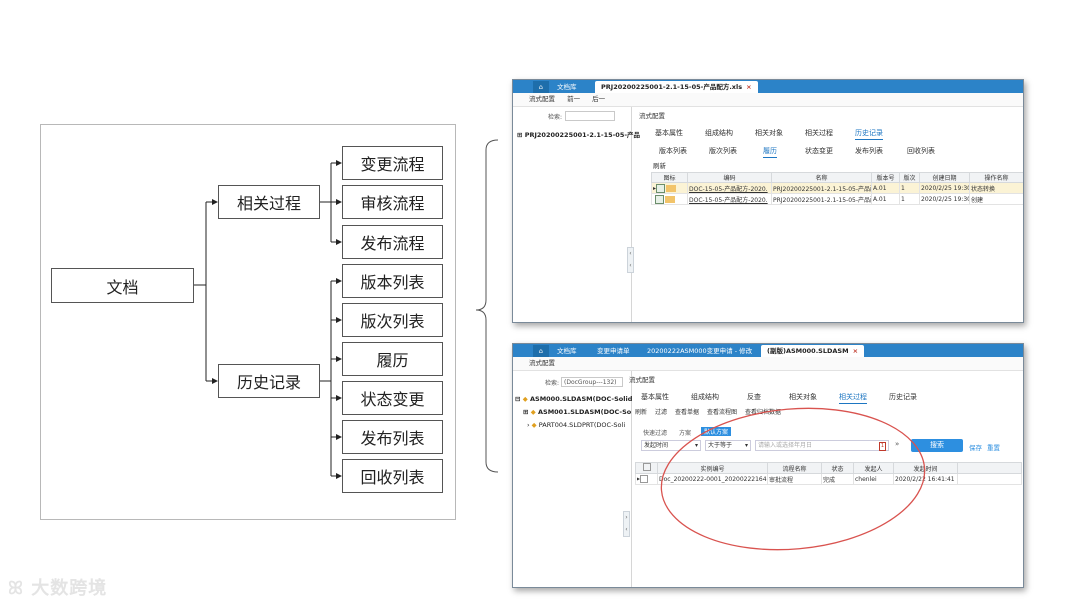 The image size is (1080, 608). What do you see at coordinates (793, 479) in the screenshot?
I see `highlight-ellipse` at bounding box center [793, 479].